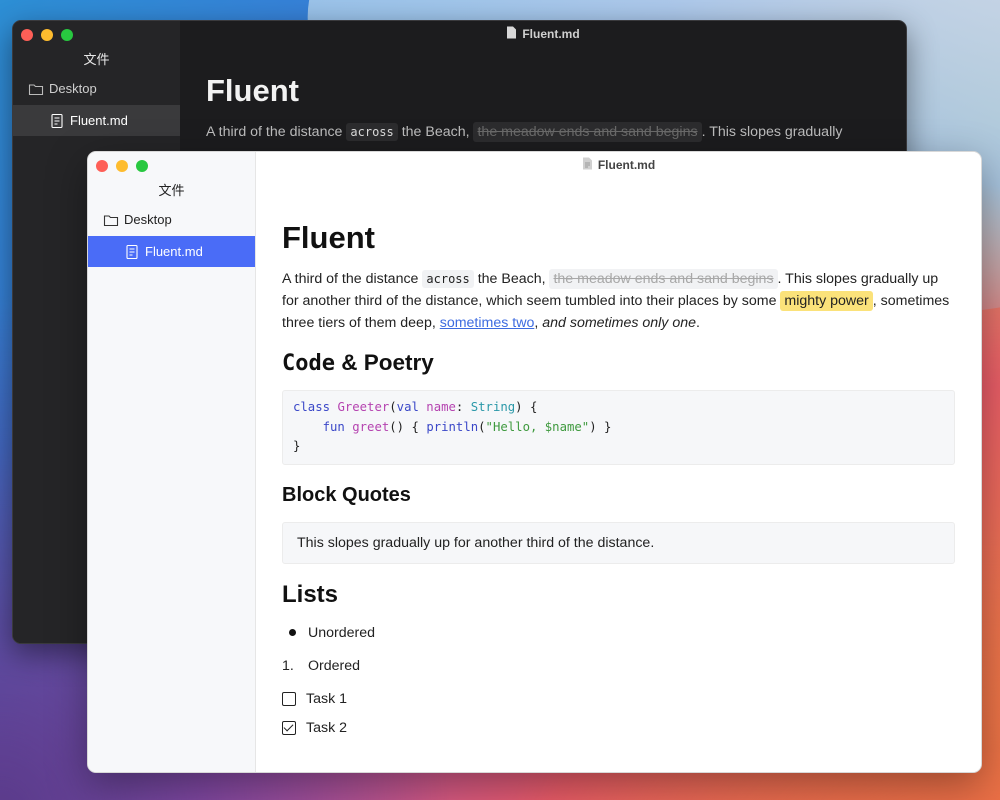 The width and height of the screenshot is (1000, 800). What do you see at coordinates (297, 446) in the screenshot?
I see `code-punct: }` at bounding box center [297, 446].